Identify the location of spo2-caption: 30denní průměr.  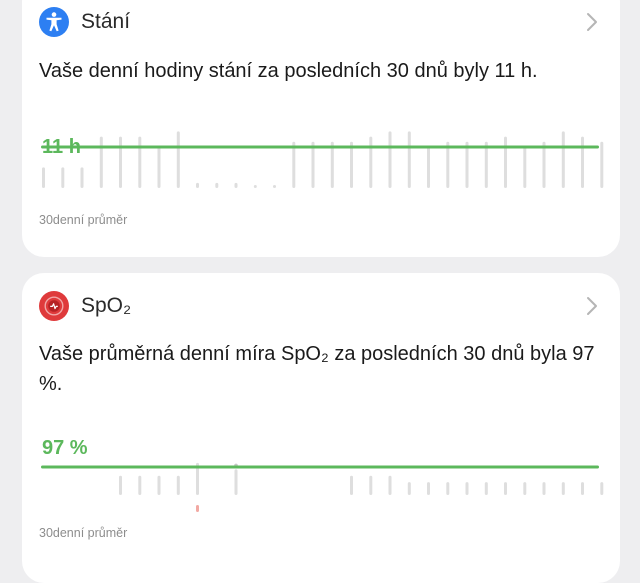
(83, 533).